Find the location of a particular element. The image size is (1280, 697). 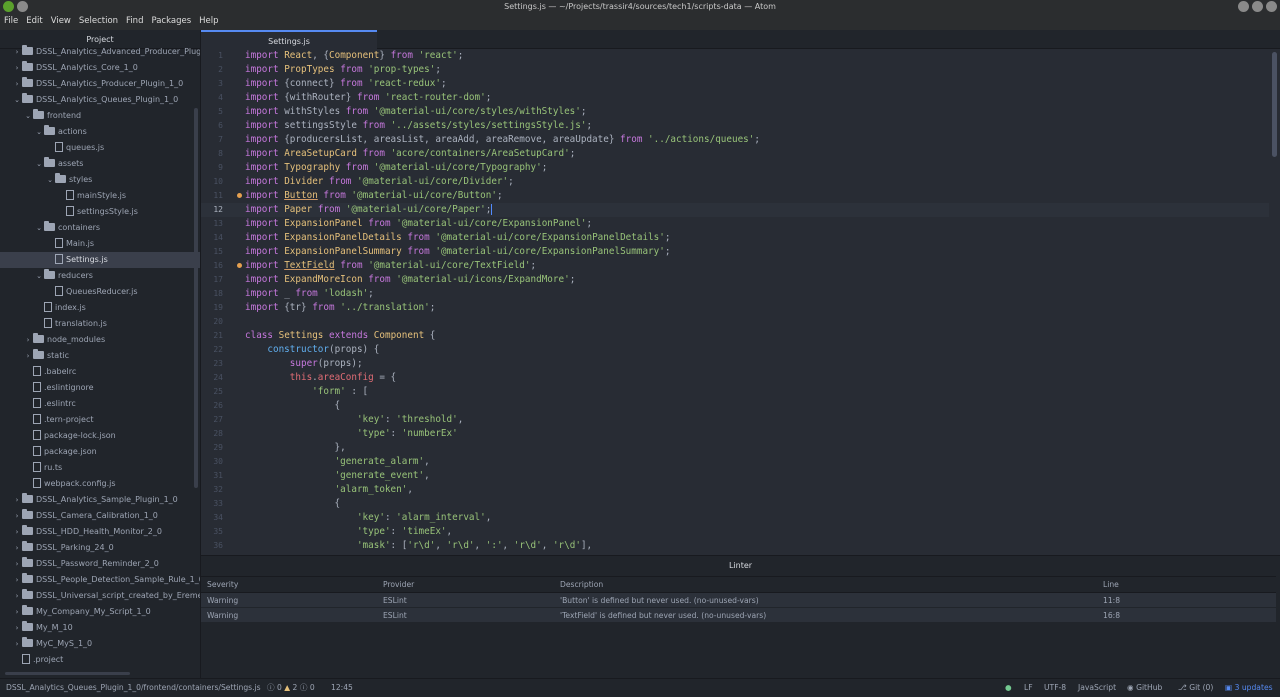

col-line: Line is located at coordinates (1186, 584).